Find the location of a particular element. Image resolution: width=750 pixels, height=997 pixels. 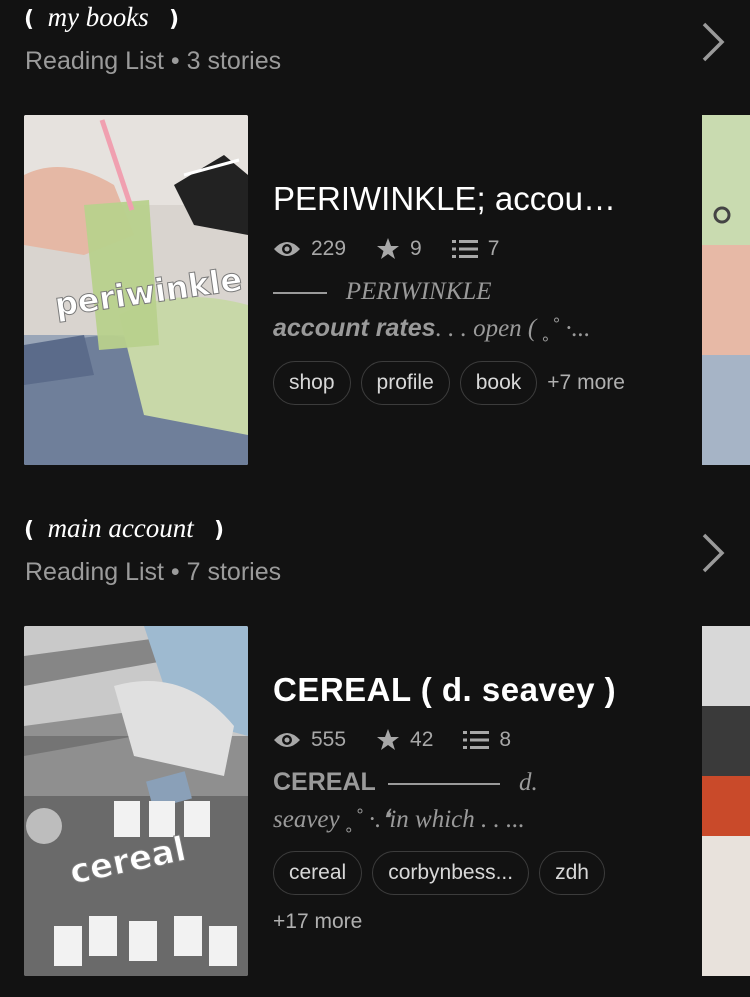

votes-count: 42 is located at coordinates (422, 739).